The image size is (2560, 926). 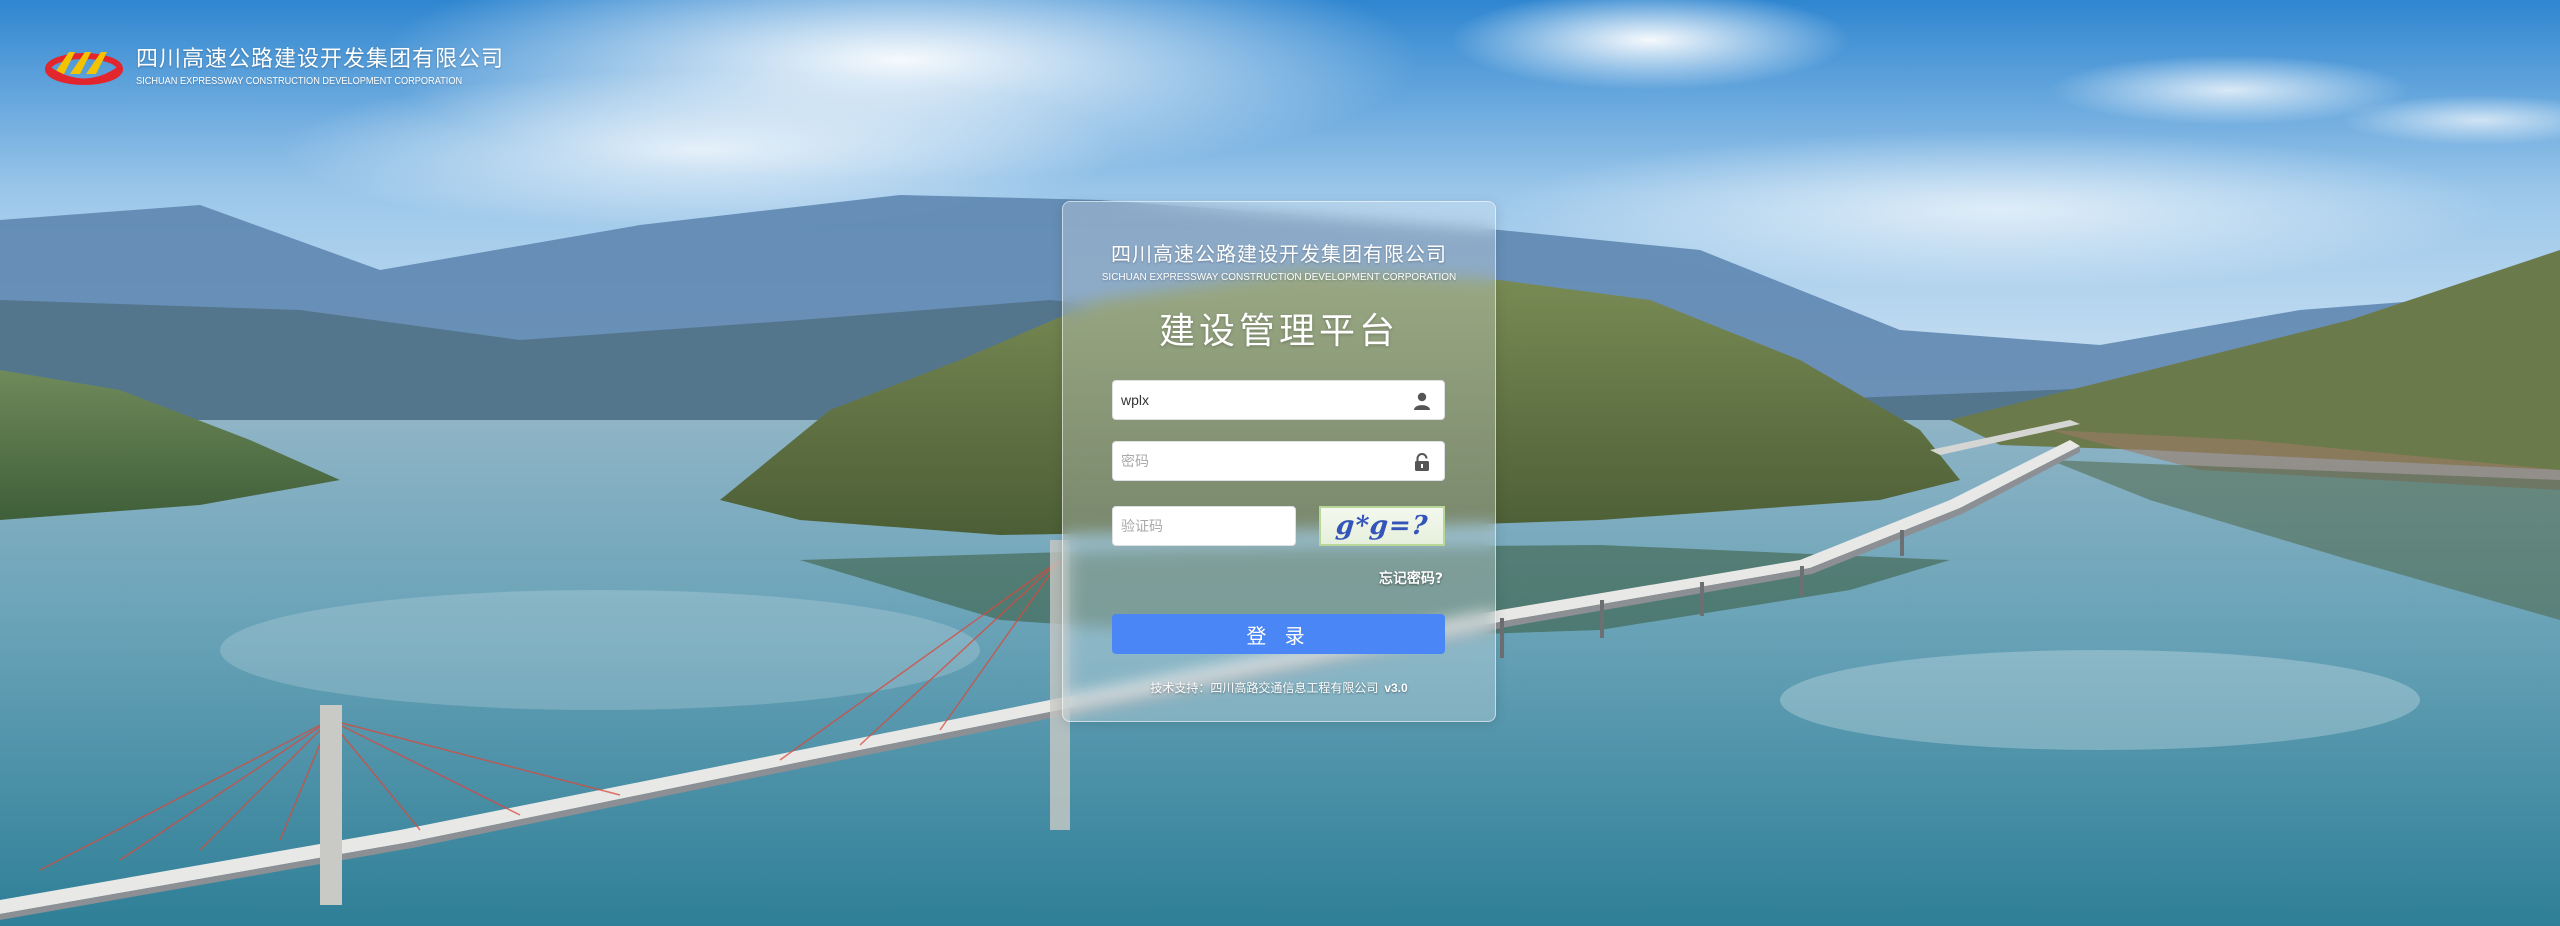 I want to click on captcha-field, so click(x=1204, y=526).